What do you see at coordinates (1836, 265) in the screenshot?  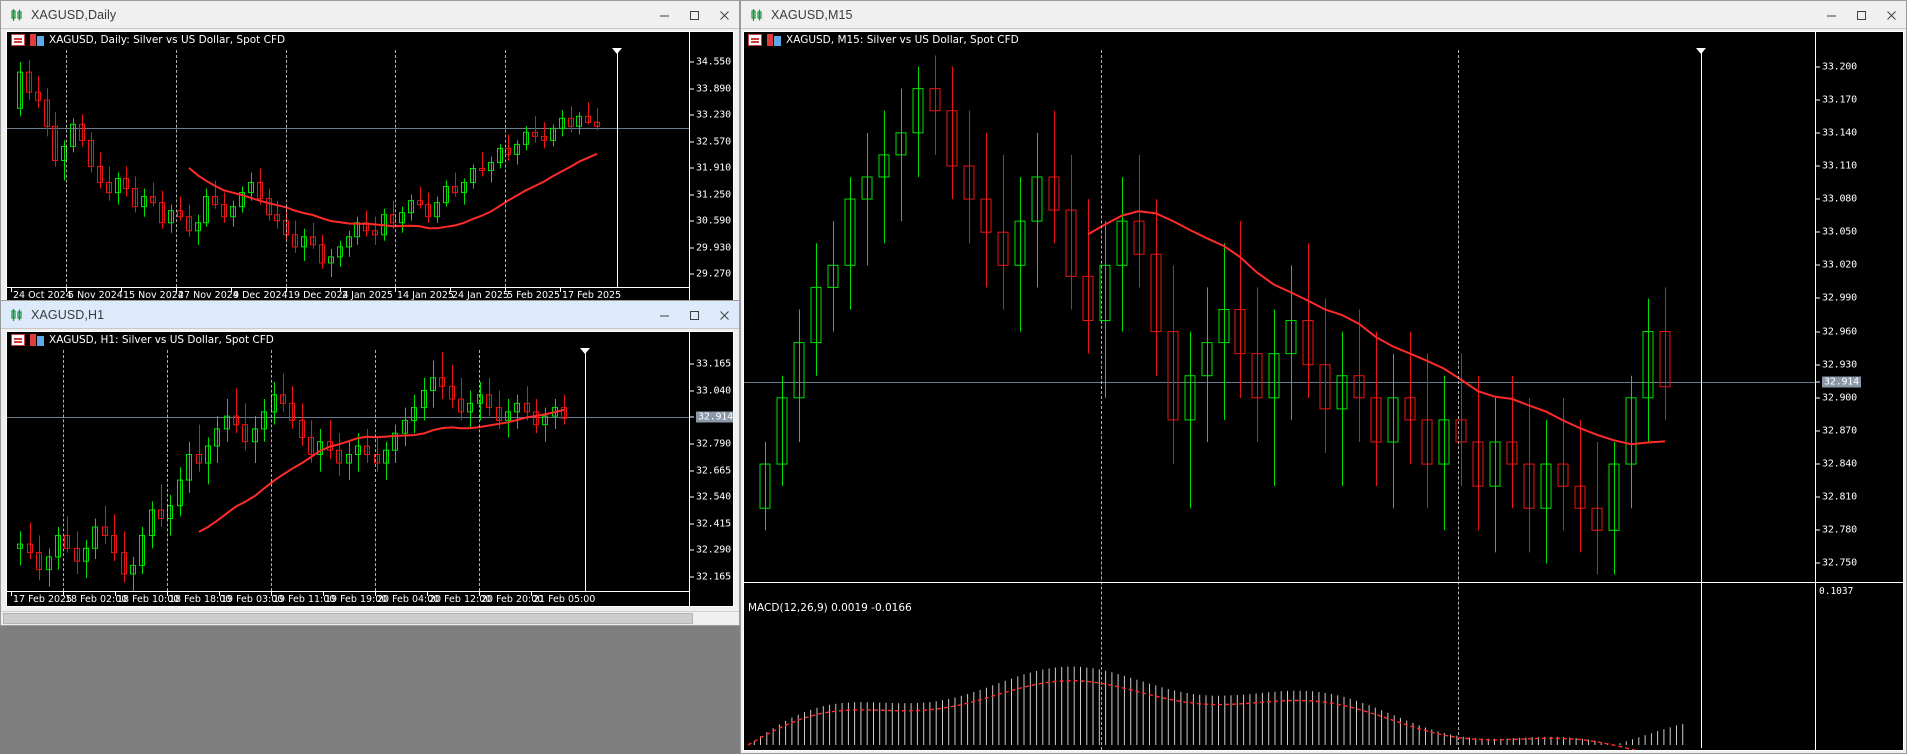 I see `price-tick-label: 33.020` at bounding box center [1836, 265].